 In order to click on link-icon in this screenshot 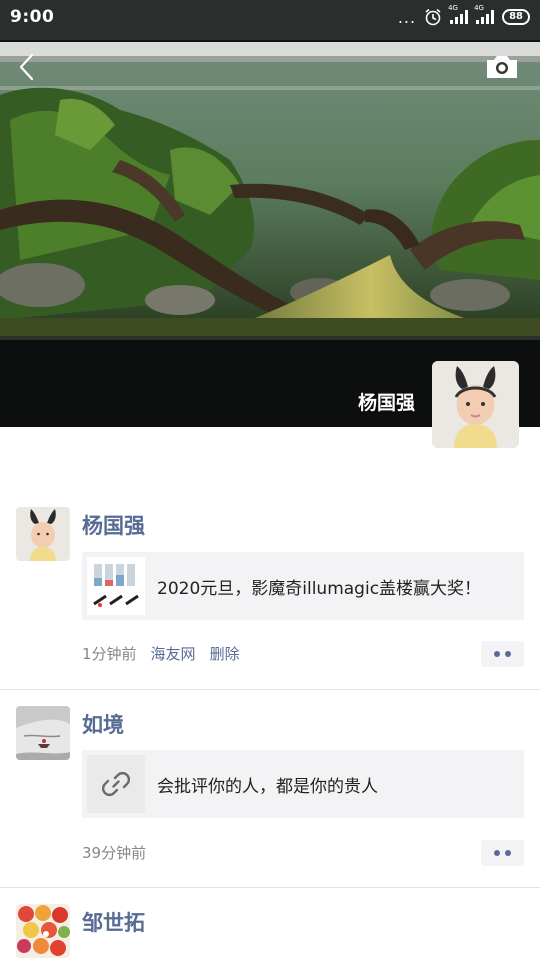, I will do `click(116, 784)`.